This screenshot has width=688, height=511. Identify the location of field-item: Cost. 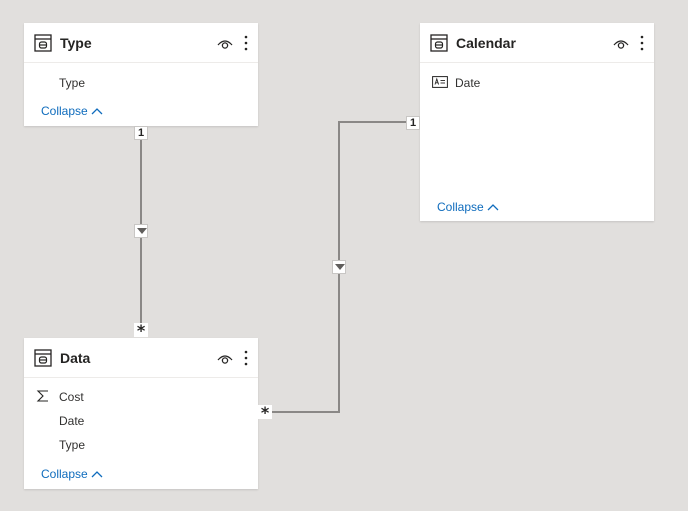
(141, 397).